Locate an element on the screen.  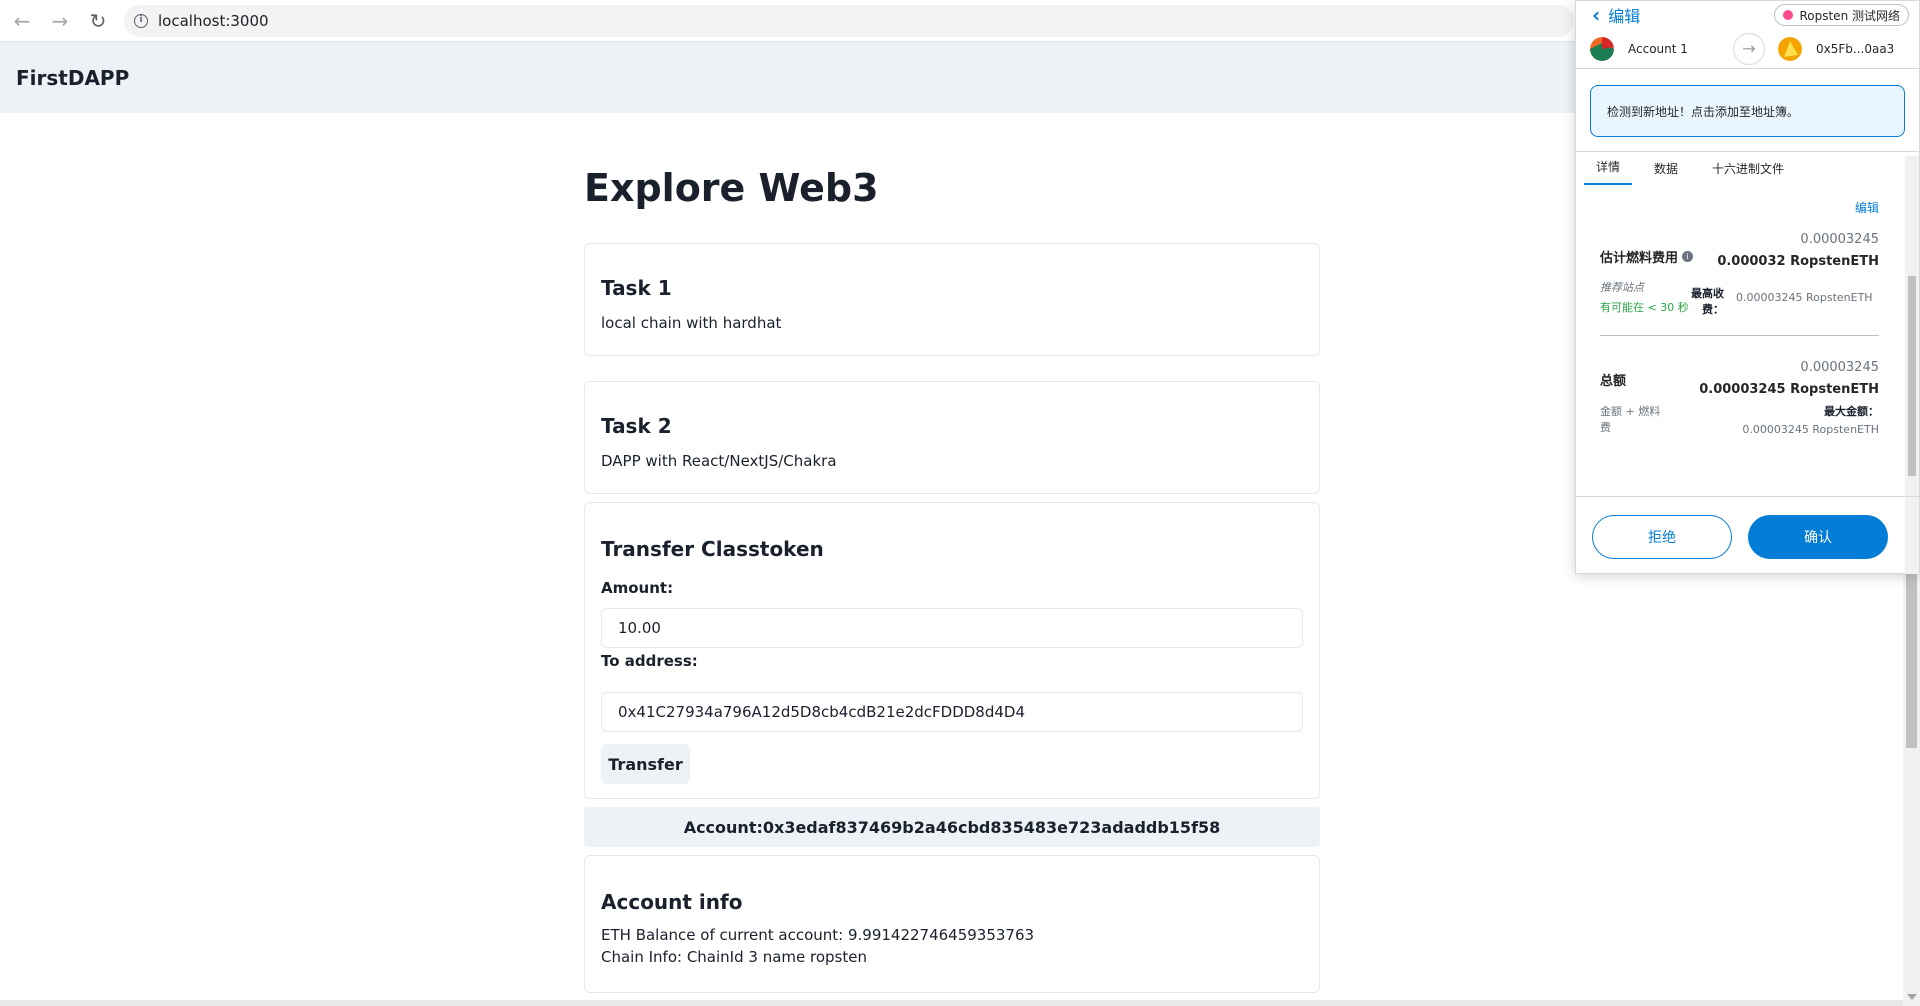
page-title: Explore Web3 is located at coordinates (731, 188).